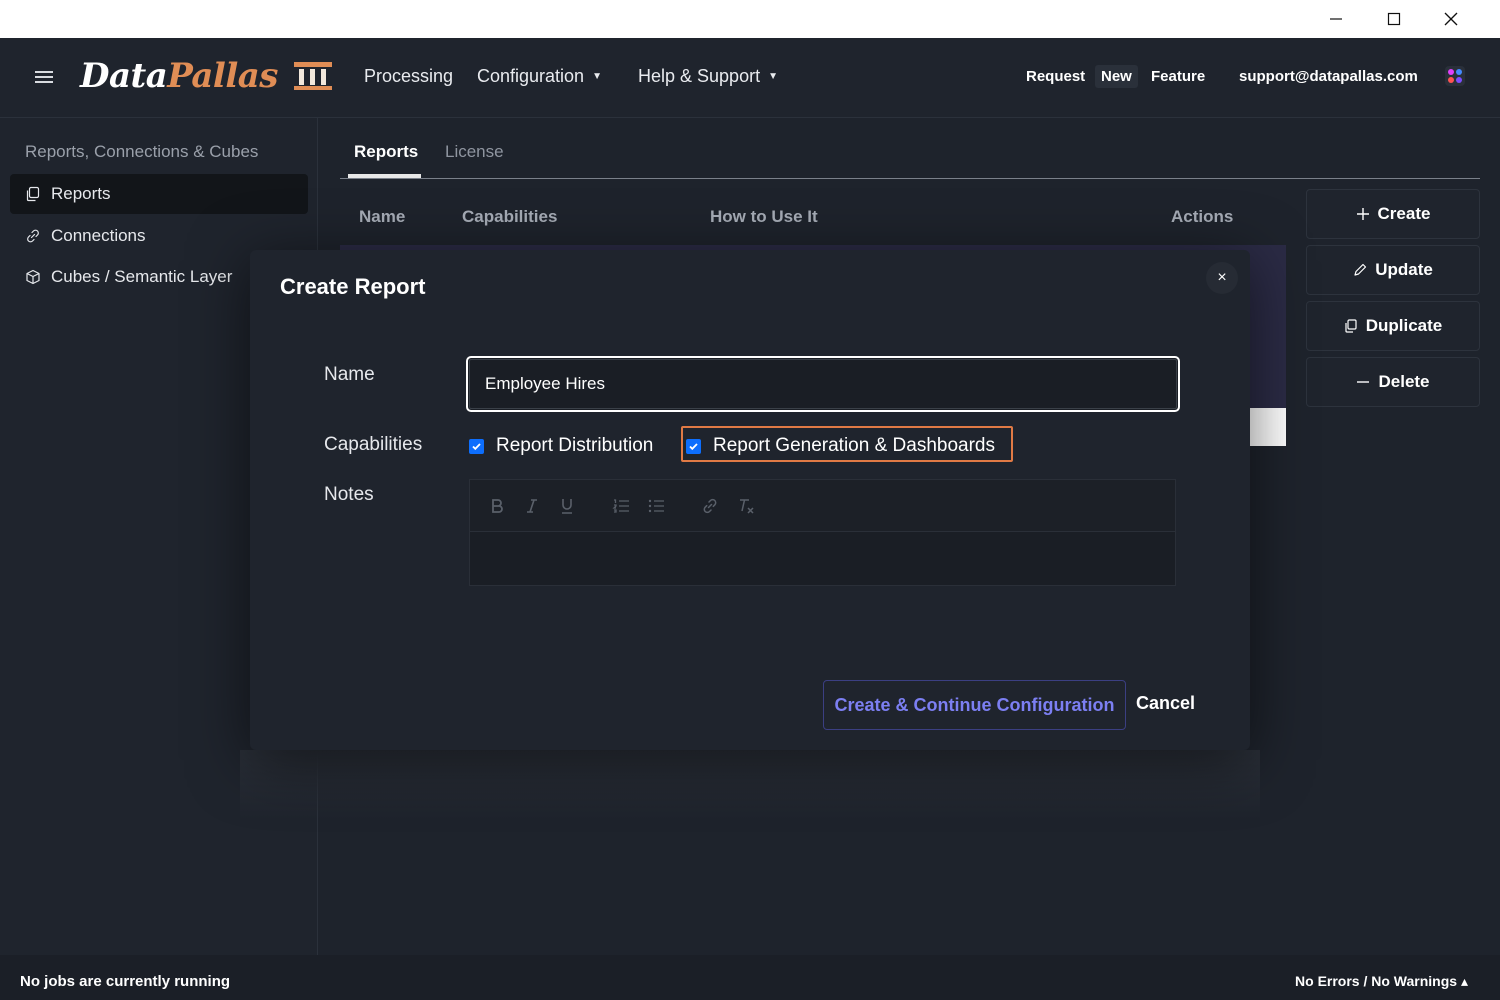 The image size is (1500, 1000). I want to click on logo: DataPallas, so click(179, 76).